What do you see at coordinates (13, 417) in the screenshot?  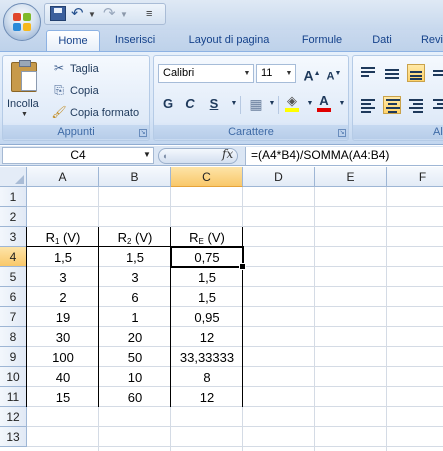 I see `row-header: 12` at bounding box center [13, 417].